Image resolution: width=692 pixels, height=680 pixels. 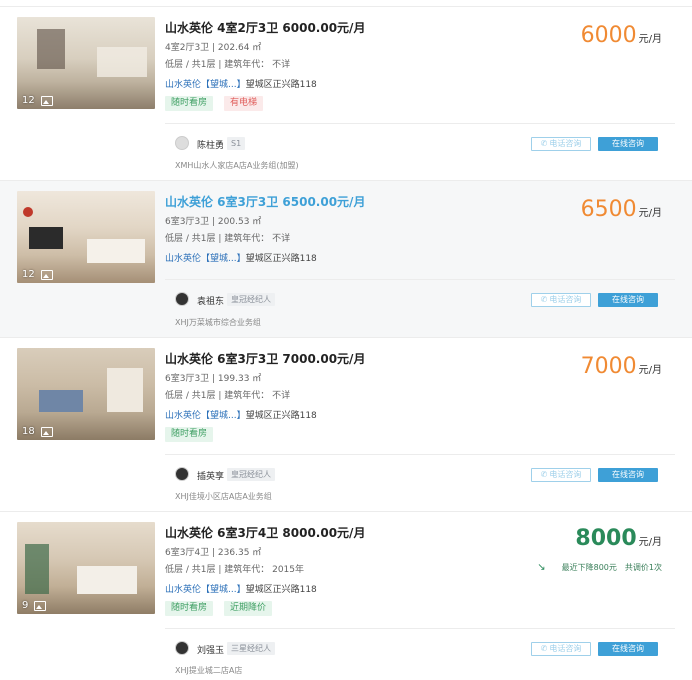 What do you see at coordinates (209, 670) in the screenshot?
I see `agent-store: XHJ提业城二店A店` at bounding box center [209, 670].